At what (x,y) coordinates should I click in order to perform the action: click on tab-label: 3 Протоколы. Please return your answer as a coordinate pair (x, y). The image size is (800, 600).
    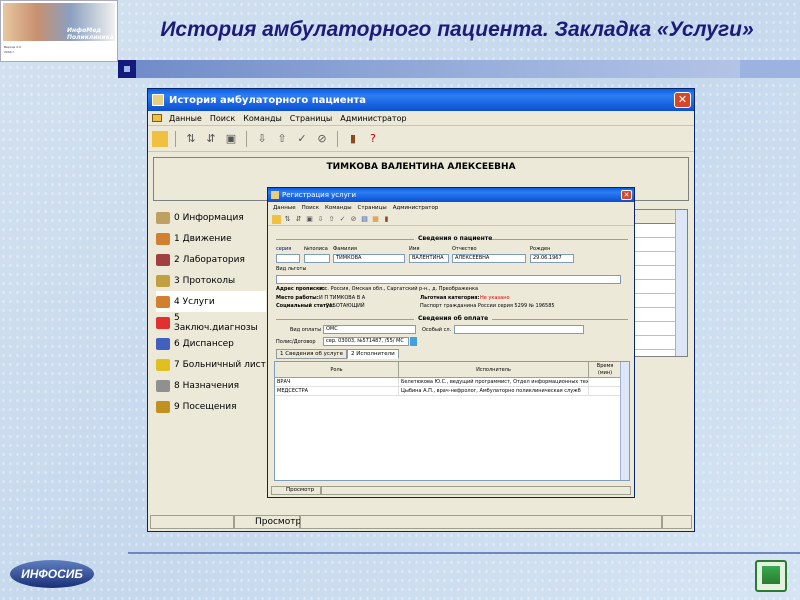
    Looking at the image, I should click on (205, 280).